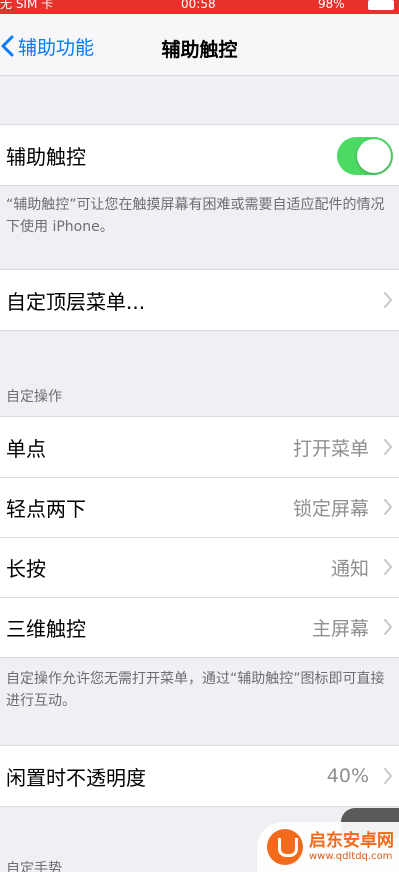 This screenshot has width=399, height=872. What do you see at coordinates (46, 628) in the screenshot?
I see `action-label: 三维触控` at bounding box center [46, 628].